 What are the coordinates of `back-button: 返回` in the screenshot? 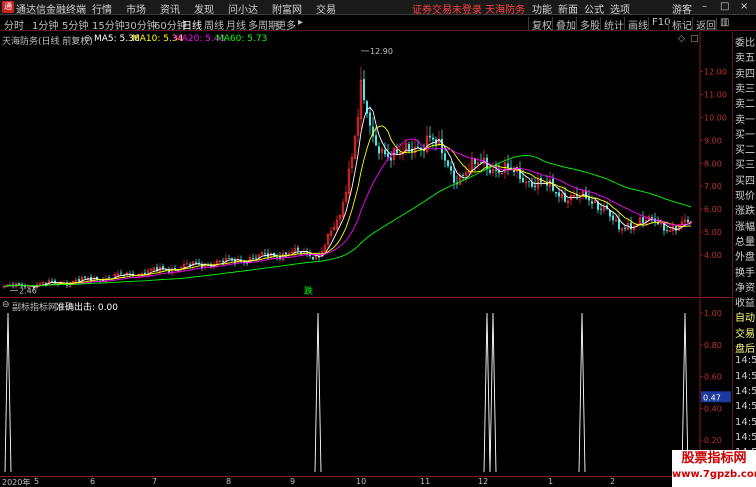 It's located at (704, 24).